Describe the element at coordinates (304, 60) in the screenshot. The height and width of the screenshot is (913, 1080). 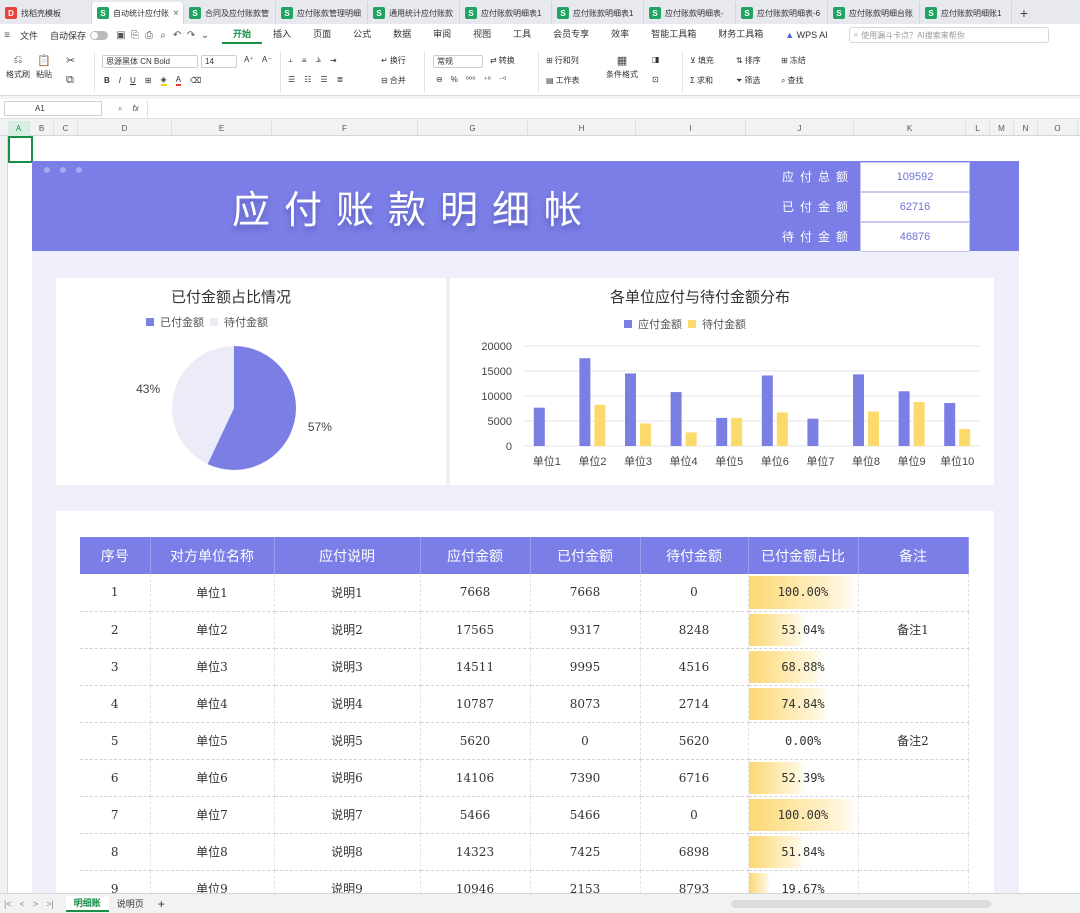
I see `align-middle-icon: ≡` at that location.